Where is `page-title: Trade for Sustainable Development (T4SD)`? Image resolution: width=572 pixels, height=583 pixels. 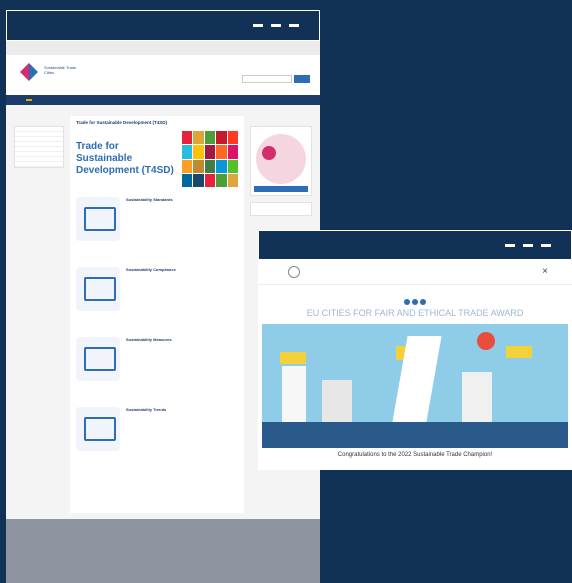 page-title: Trade for Sustainable Development (T4SD) is located at coordinates (122, 122).